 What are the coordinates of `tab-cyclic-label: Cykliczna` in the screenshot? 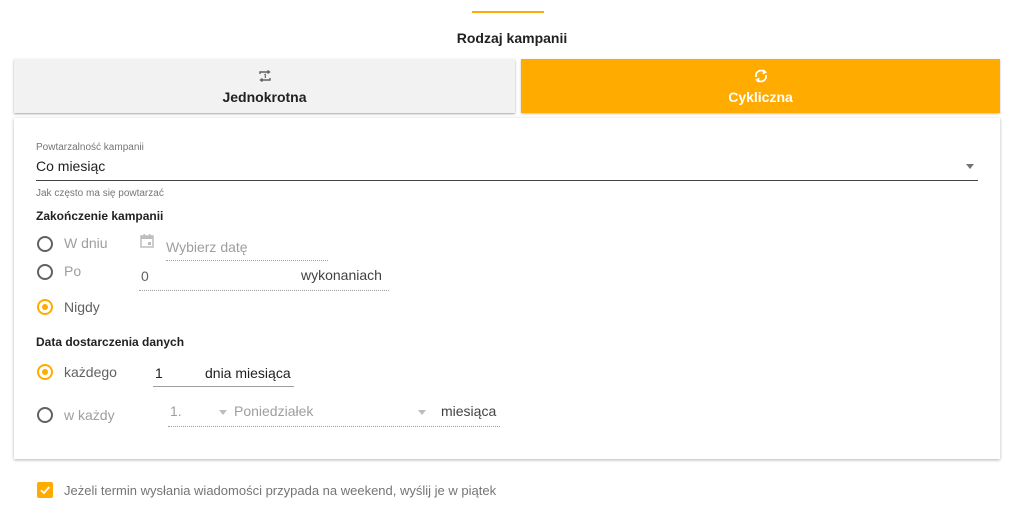 It's located at (760, 97).